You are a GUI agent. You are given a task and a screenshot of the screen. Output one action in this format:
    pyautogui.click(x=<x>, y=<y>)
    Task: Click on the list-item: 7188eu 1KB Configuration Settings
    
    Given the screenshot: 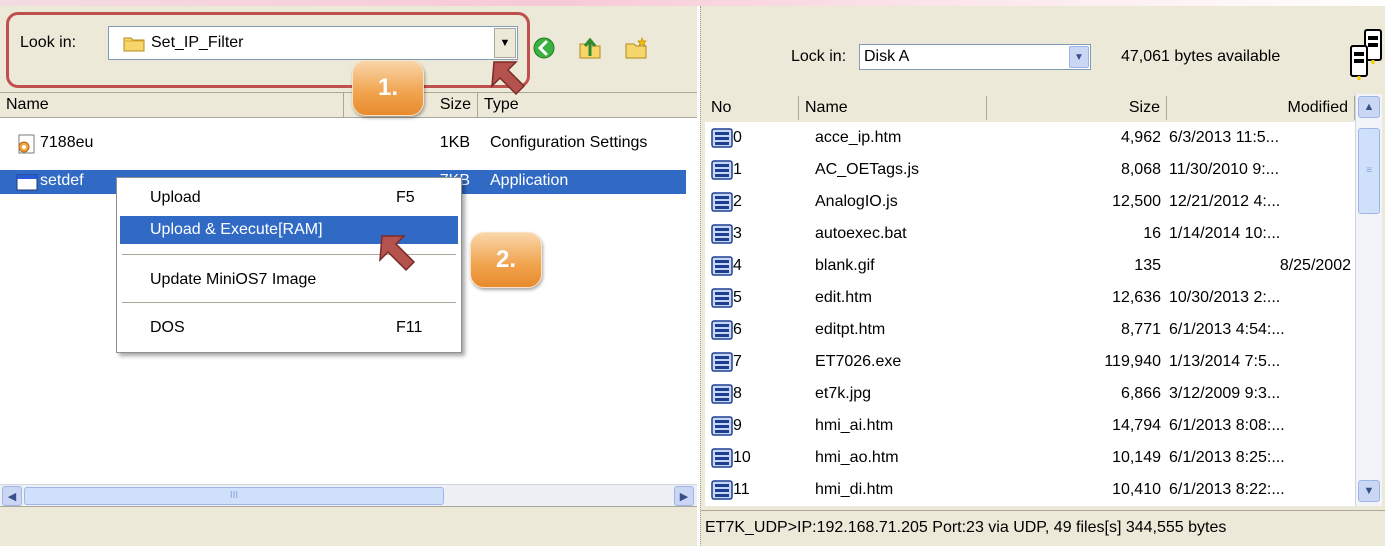 What is the action you would take?
    pyautogui.click(x=348, y=144)
    